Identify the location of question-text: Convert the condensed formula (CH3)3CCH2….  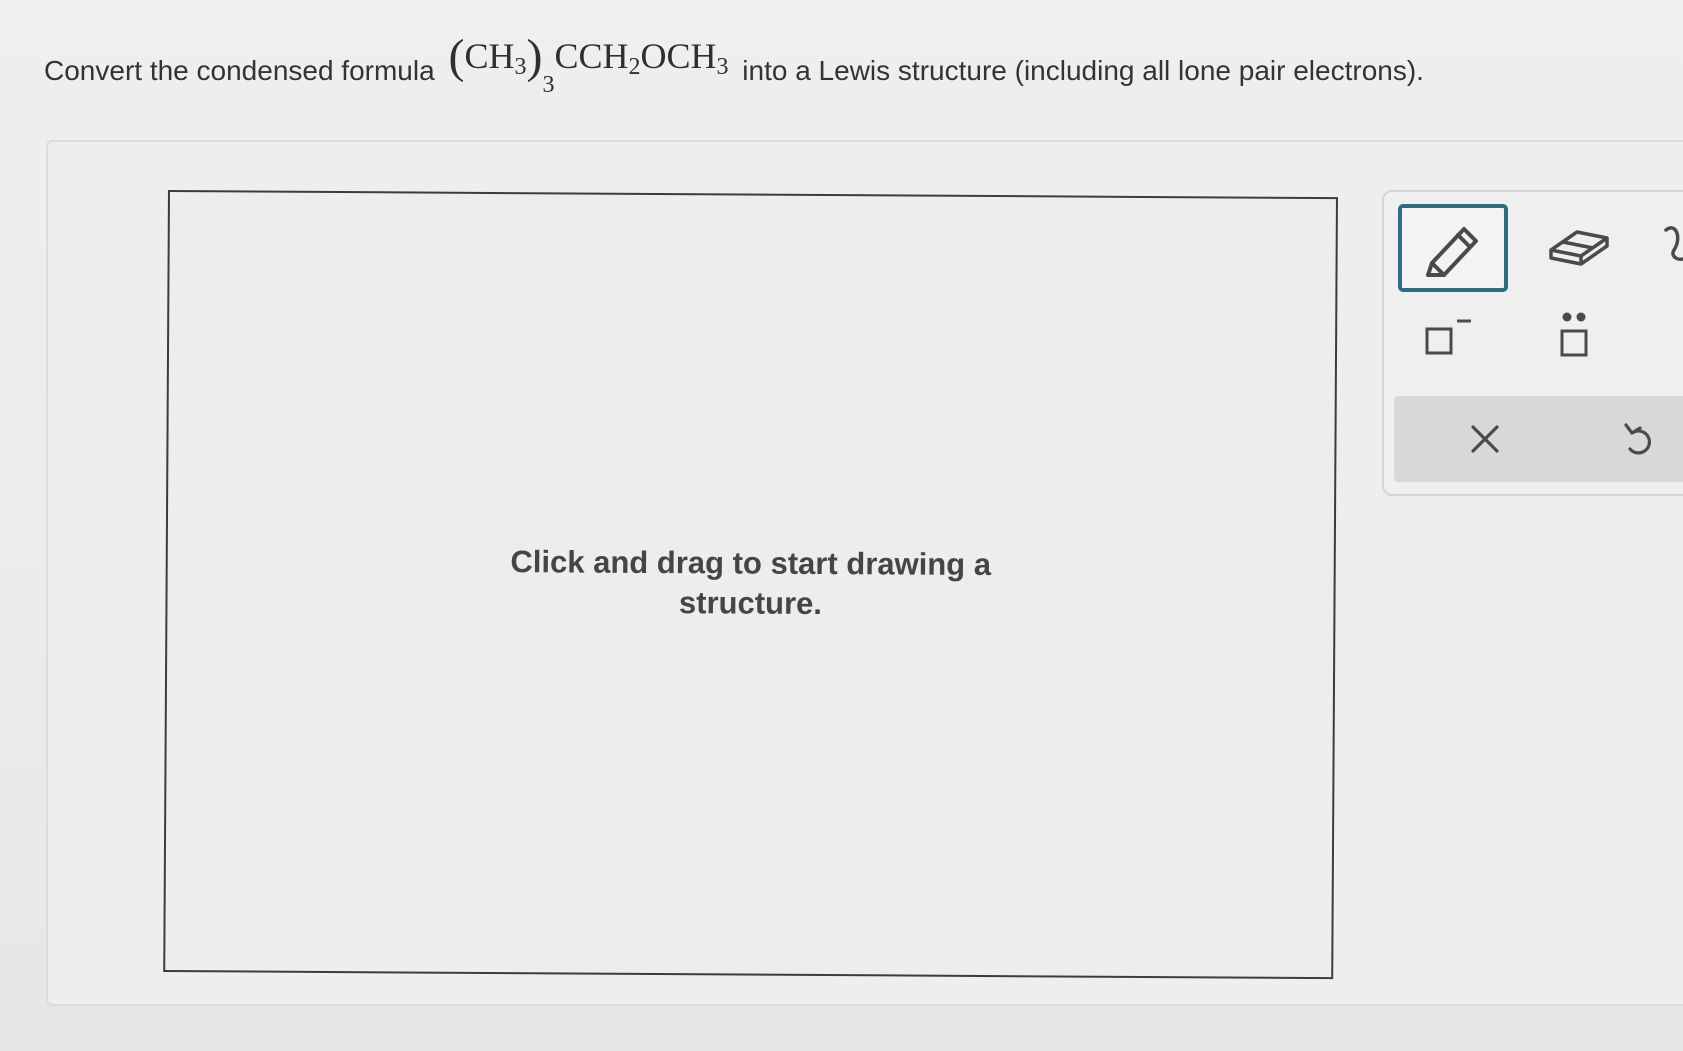
(824, 69).